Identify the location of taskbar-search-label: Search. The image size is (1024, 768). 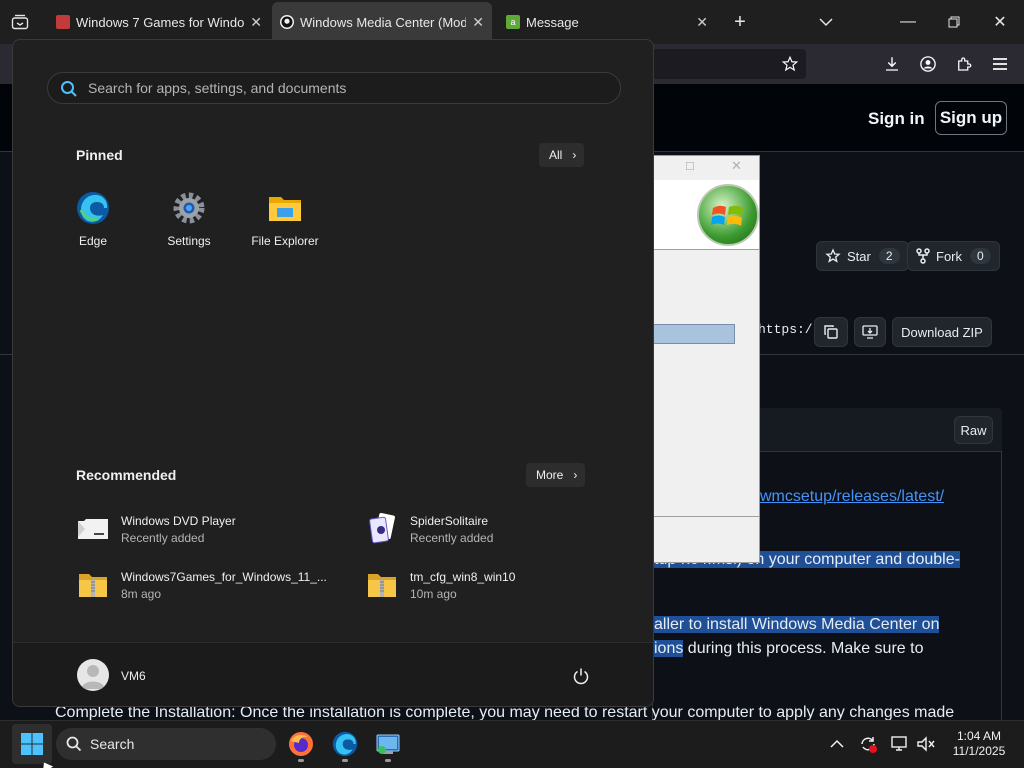
(112, 744).